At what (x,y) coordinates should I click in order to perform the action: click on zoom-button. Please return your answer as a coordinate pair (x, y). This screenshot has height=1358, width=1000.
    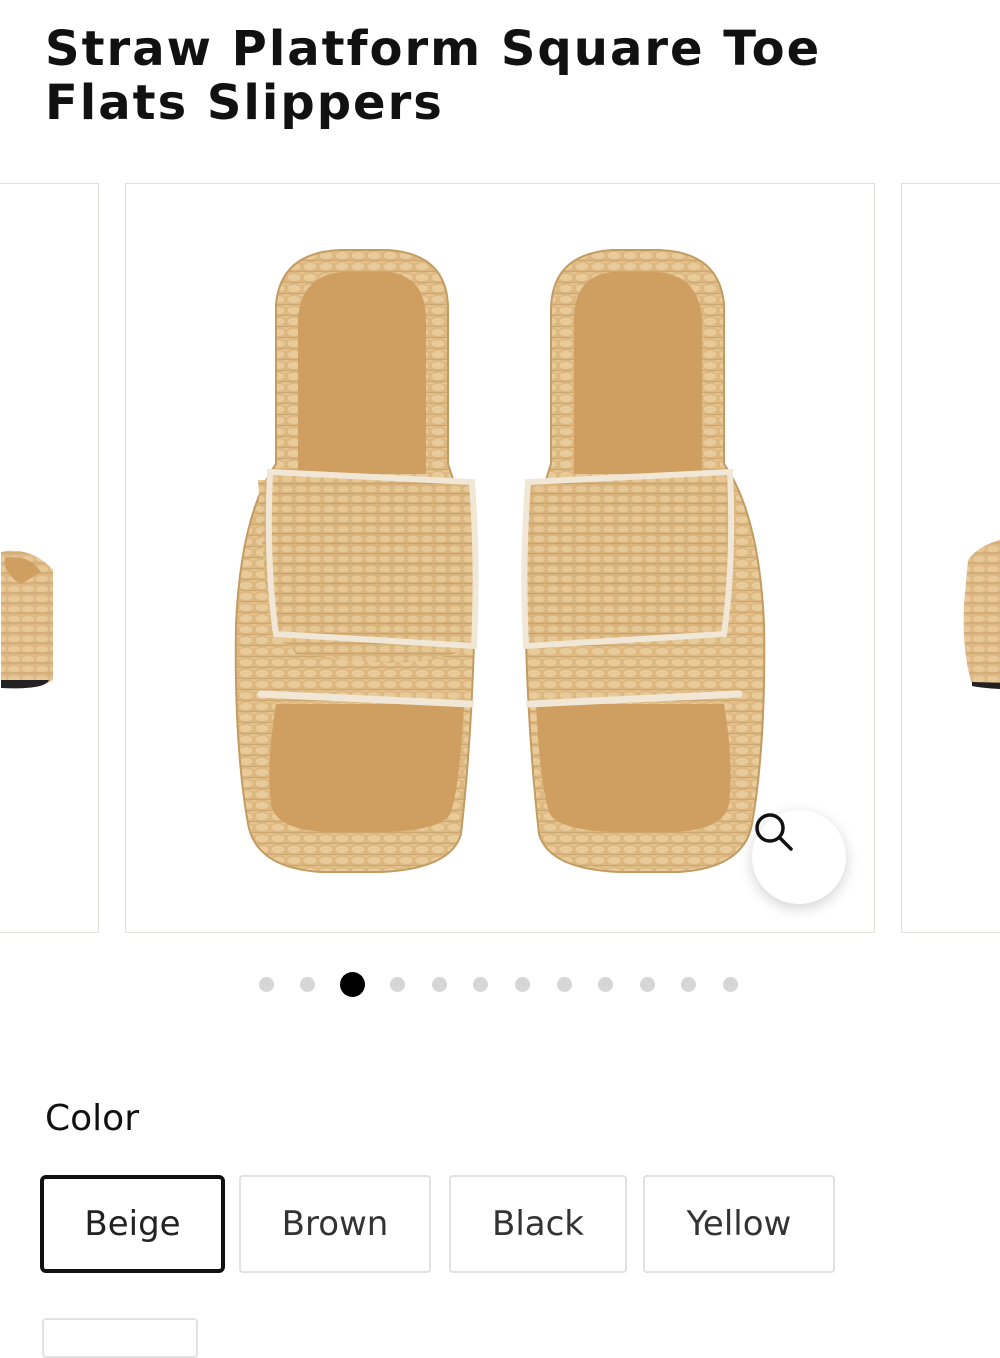
    Looking at the image, I should click on (799, 857).